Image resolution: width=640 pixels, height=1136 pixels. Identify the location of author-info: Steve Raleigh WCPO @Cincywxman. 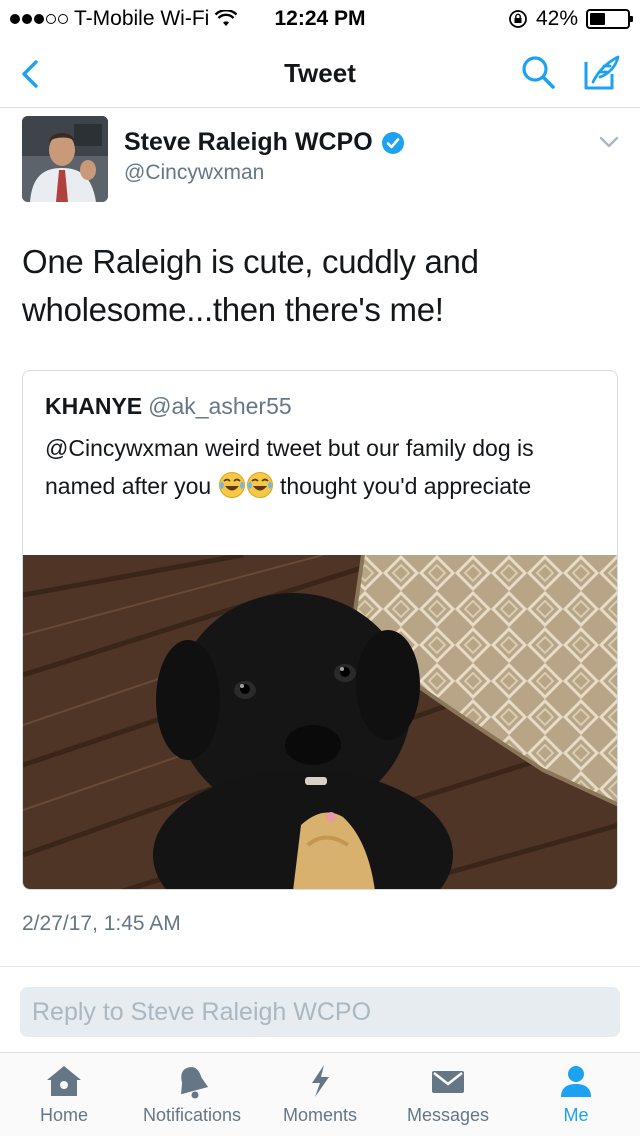
(264, 156).